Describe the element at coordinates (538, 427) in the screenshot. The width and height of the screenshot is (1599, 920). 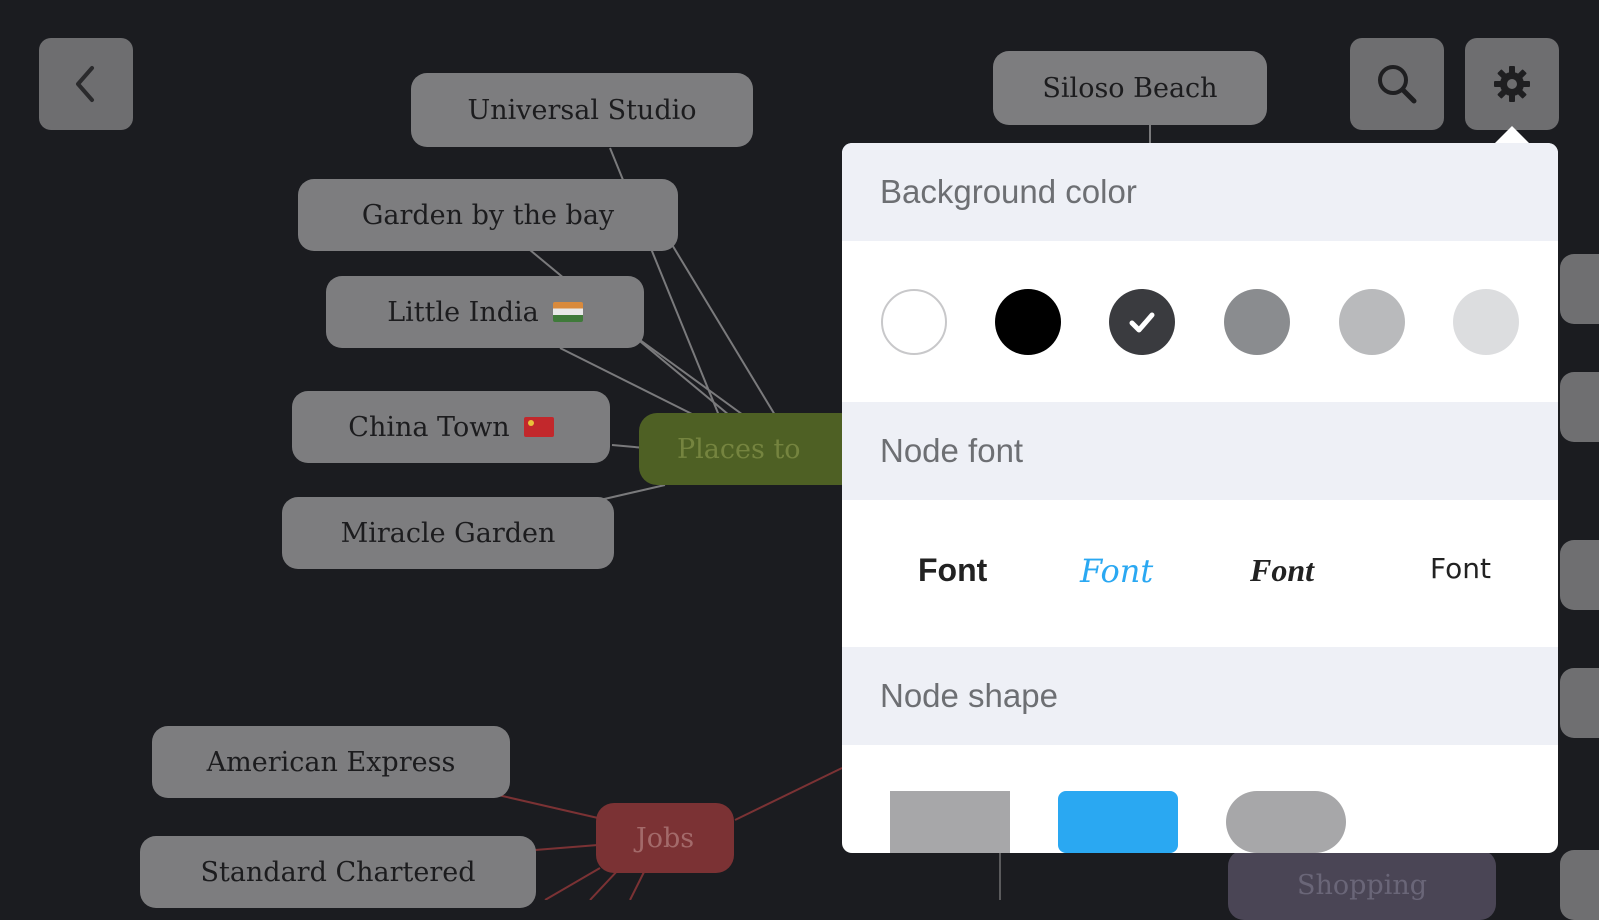
I see `china-flag-icon` at that location.